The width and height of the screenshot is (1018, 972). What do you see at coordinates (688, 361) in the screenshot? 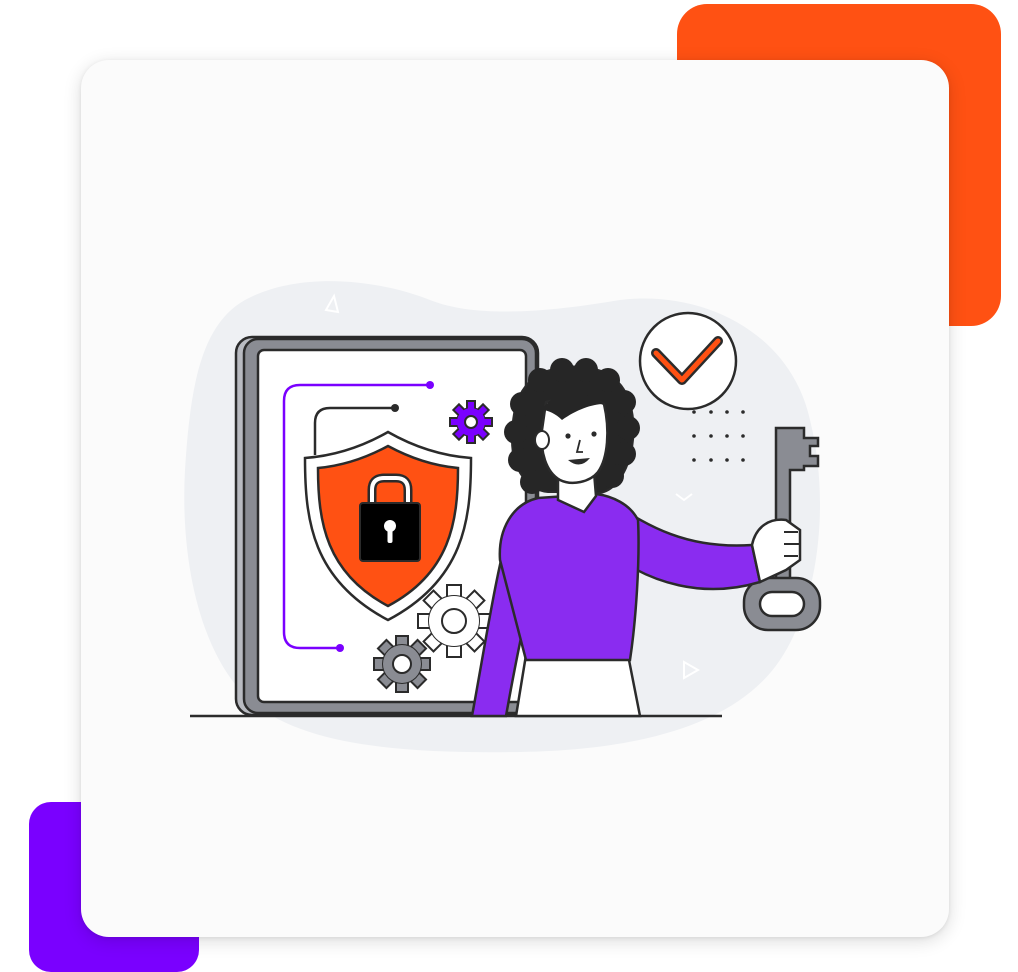
I see `checkmark-icon` at bounding box center [688, 361].